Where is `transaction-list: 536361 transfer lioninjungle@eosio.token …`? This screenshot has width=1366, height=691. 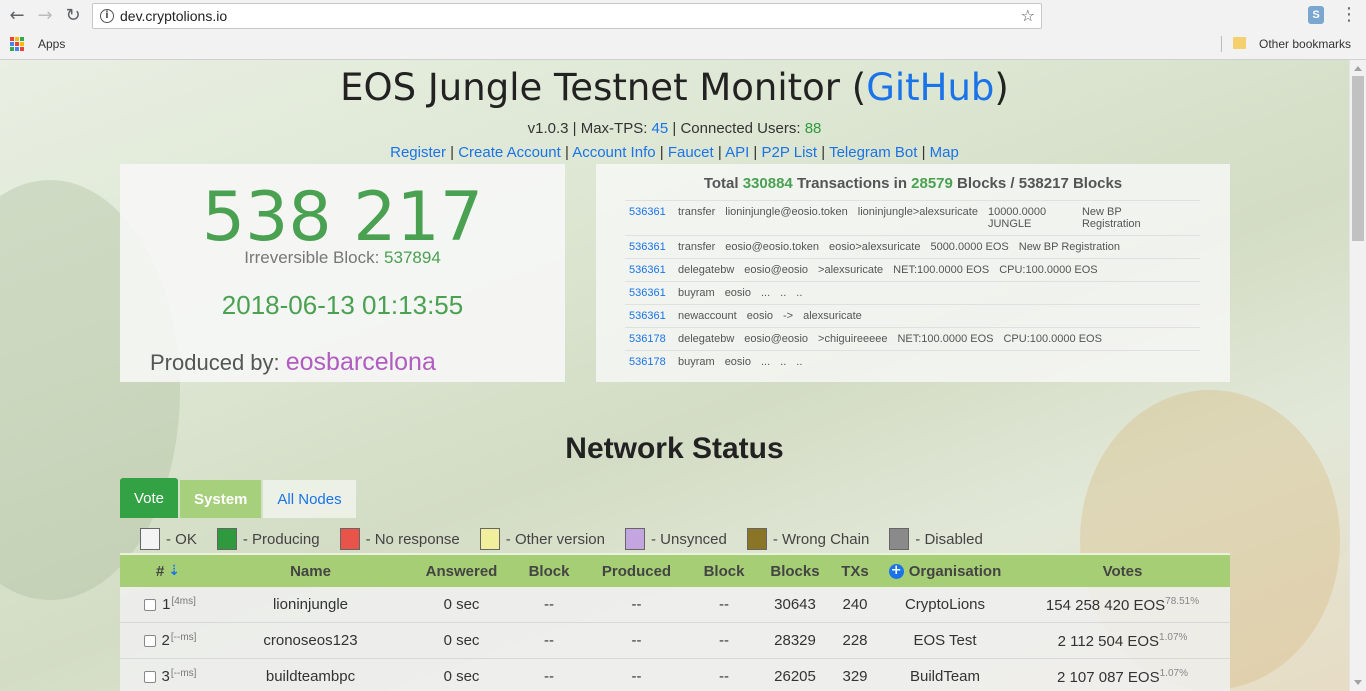
transaction-list: 536361 transfer lioninjungle@eosio.token … is located at coordinates (912, 286).